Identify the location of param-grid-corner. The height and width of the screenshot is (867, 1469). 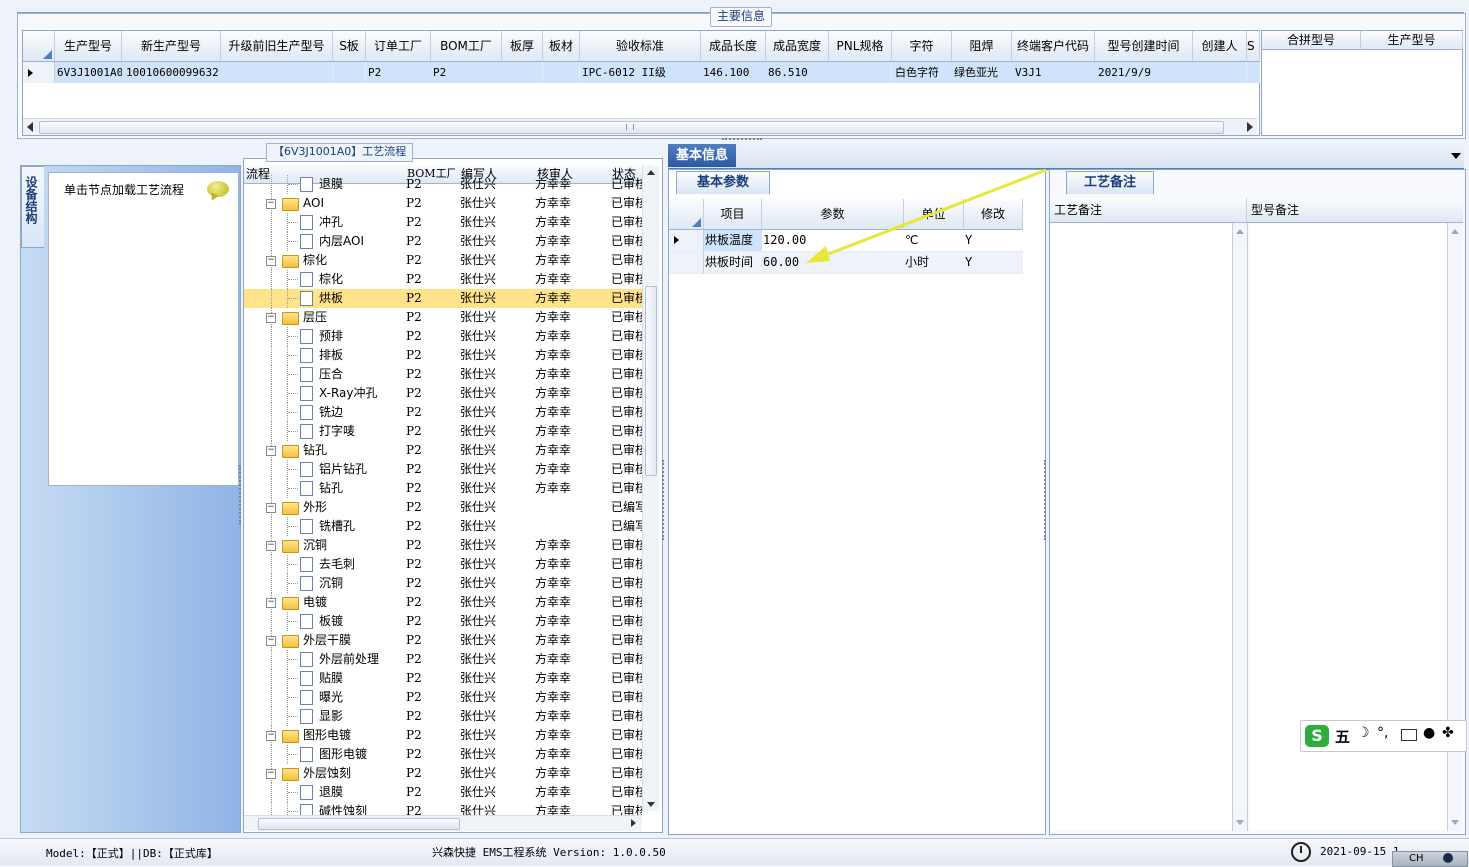
(686, 214).